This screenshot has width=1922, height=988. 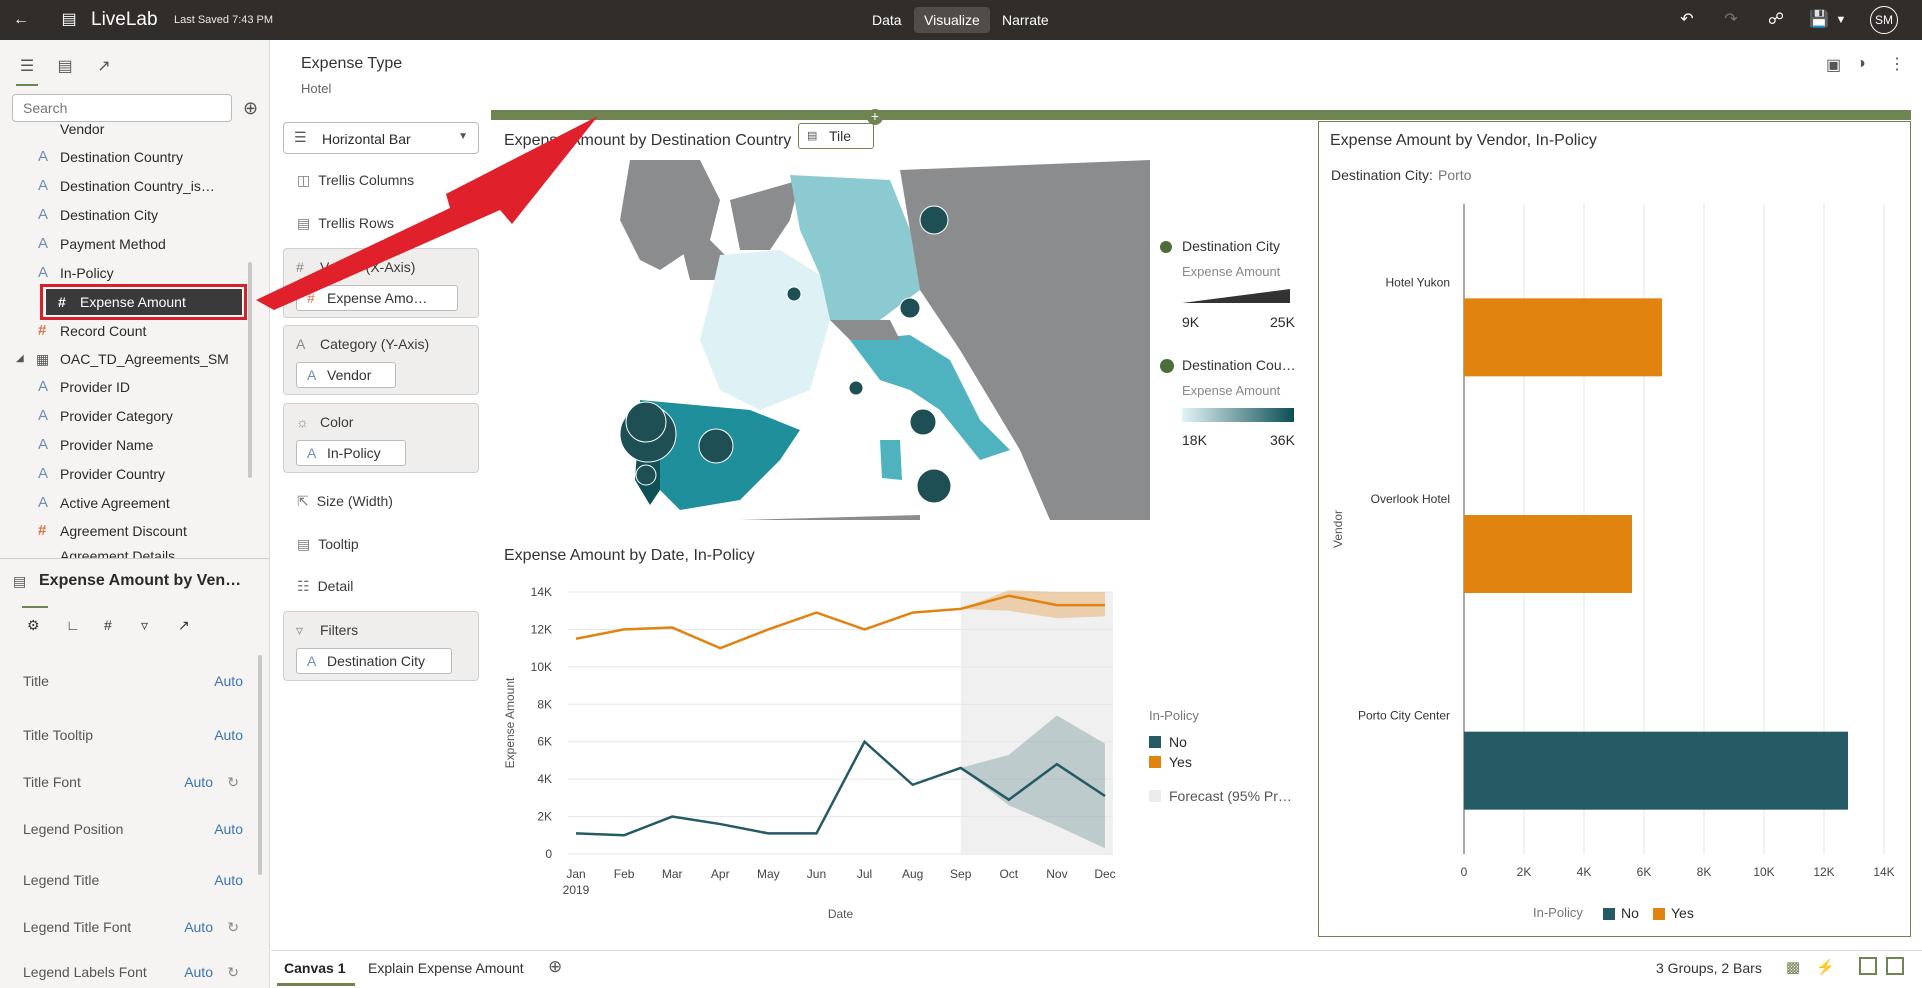 I want to click on line-legend-yes: Yes, so click(x=1180, y=762).